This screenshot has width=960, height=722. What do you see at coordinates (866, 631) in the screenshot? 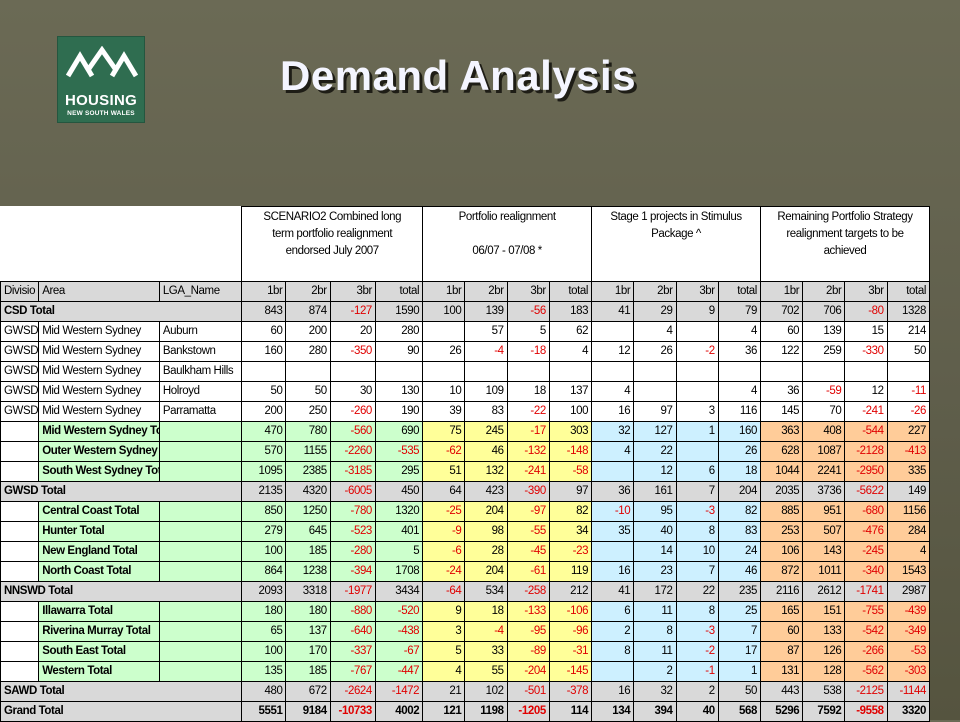
I see `value-cell: -542` at bounding box center [866, 631].